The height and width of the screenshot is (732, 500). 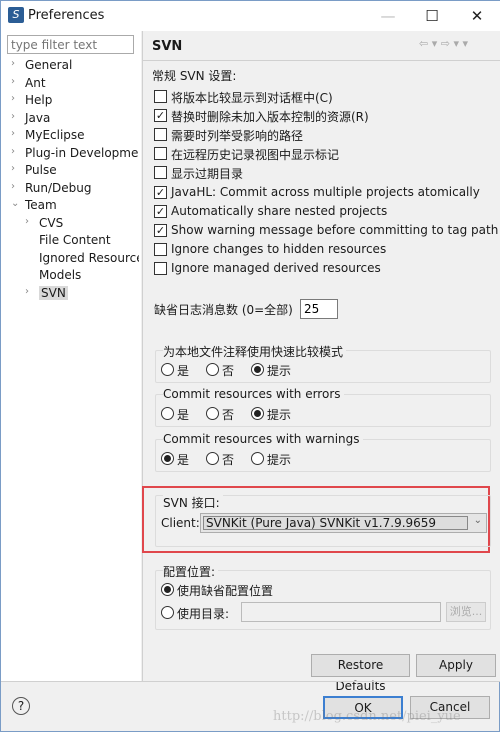 I want to click on app-icon: S, so click(x=16, y=15).